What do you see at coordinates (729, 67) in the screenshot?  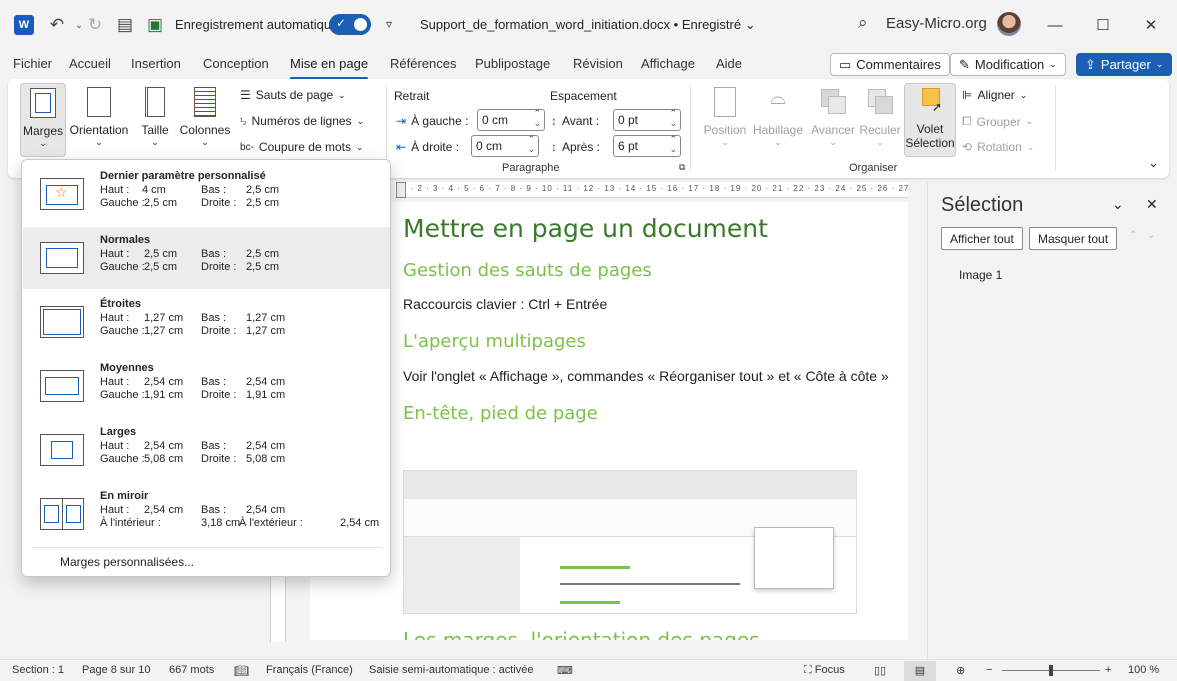 I see `tab-aide: Aide` at bounding box center [729, 67].